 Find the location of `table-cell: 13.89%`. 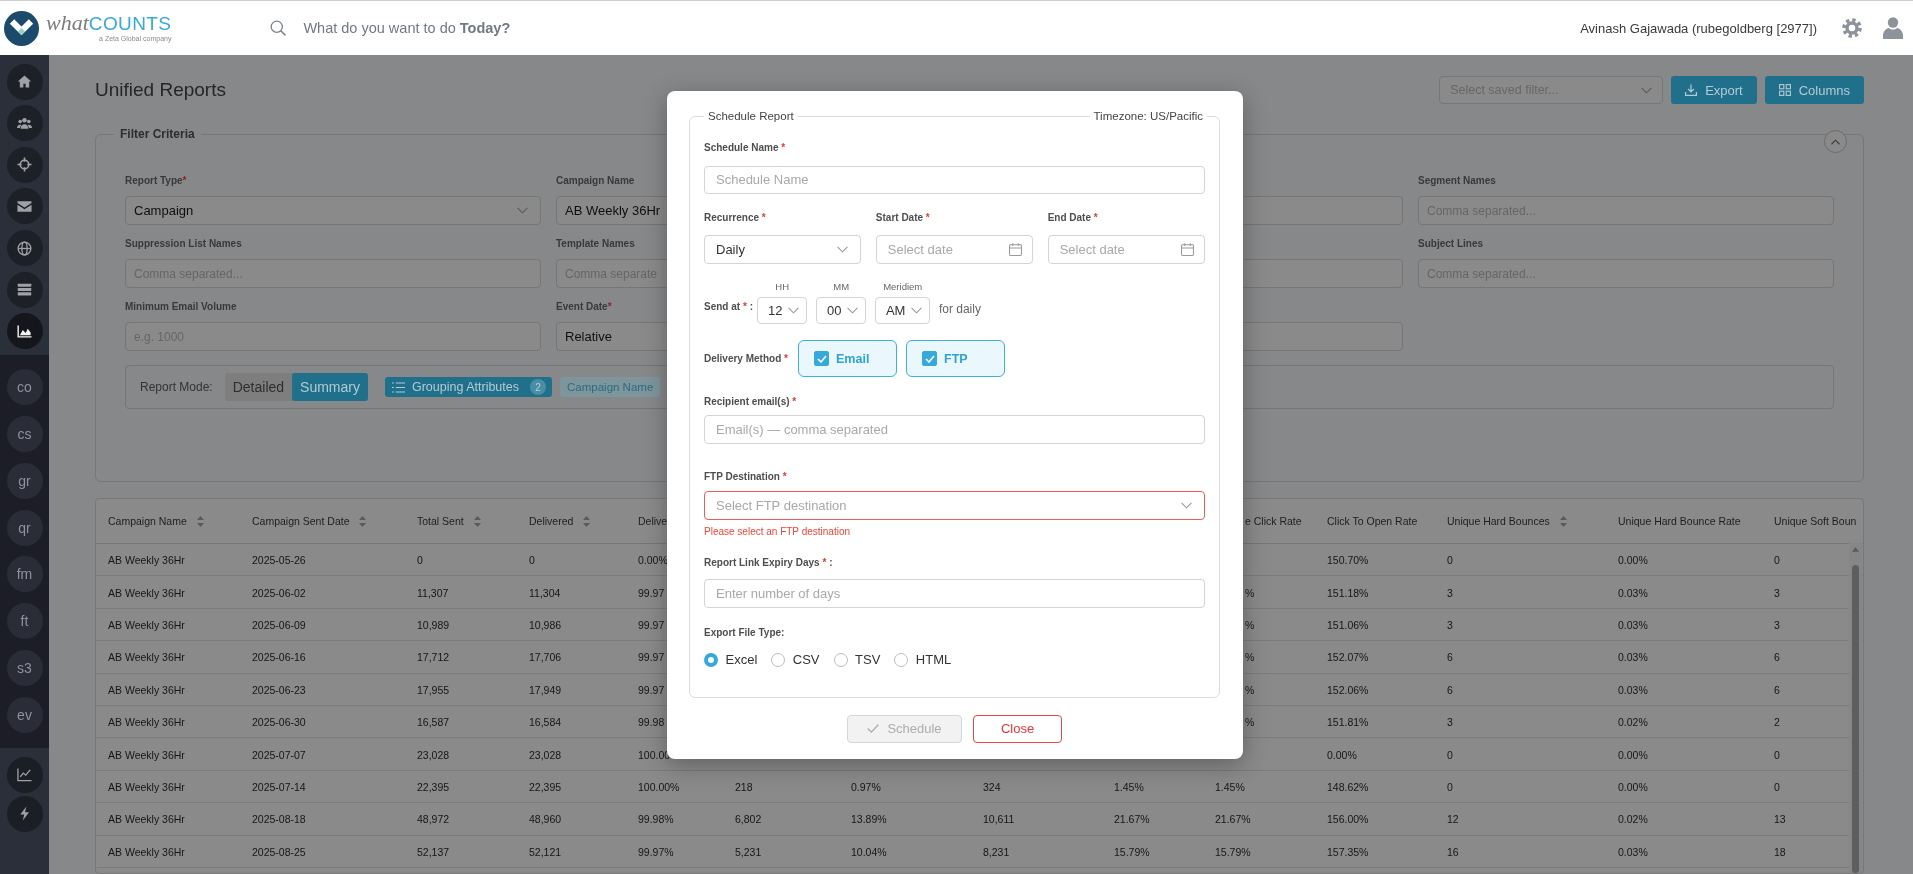

table-cell: 13.89% is located at coordinates (869, 819).